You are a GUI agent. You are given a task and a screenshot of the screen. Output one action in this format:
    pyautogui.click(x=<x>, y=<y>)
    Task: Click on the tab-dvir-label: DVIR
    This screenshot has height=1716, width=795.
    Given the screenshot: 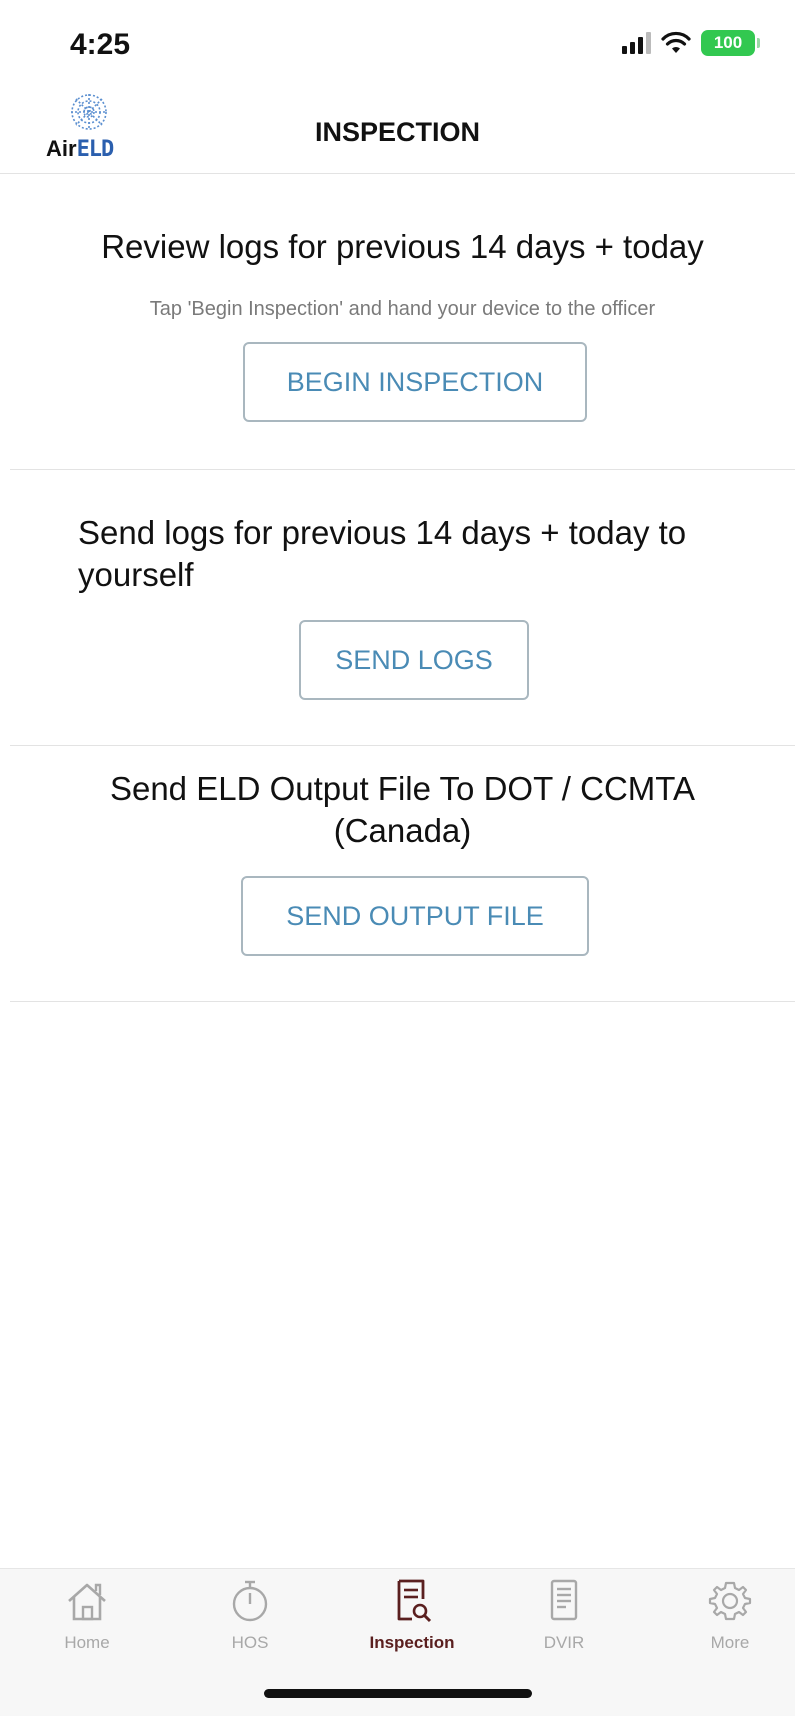 What is the action you would take?
    pyautogui.click(x=564, y=1642)
    